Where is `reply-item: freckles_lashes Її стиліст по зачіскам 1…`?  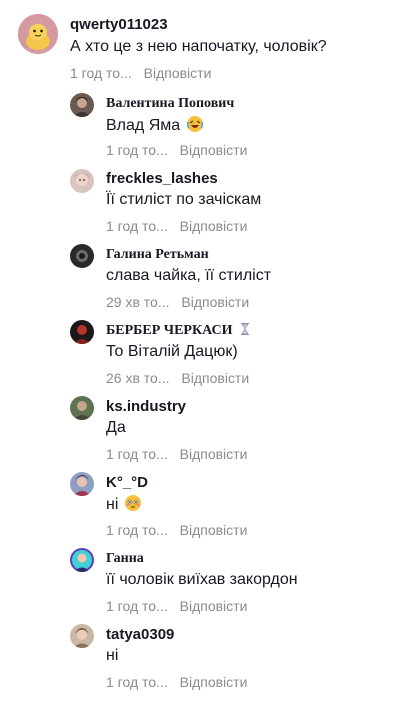
reply-item: freckles_lashes Її стиліст по зачіскам 1… is located at coordinates (205, 202).